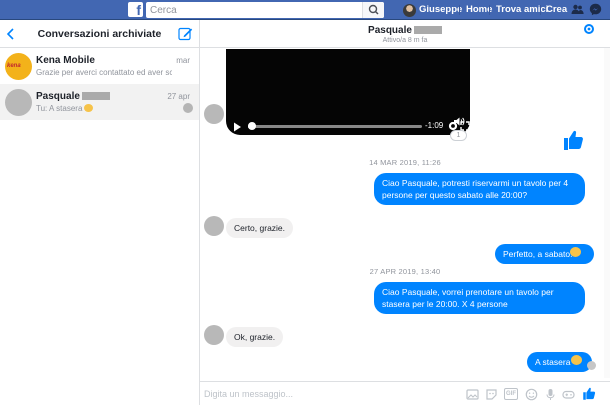  What do you see at coordinates (440, 10) in the screenshot?
I see `profile-name: Giuseppe` at bounding box center [440, 10].